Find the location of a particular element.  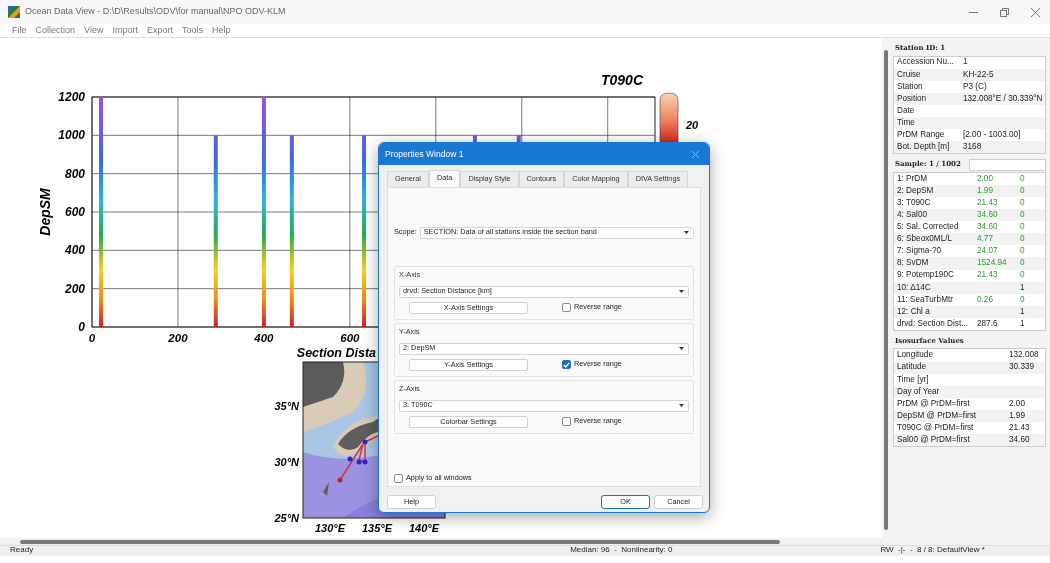

app-icon is located at coordinates (14, 12).